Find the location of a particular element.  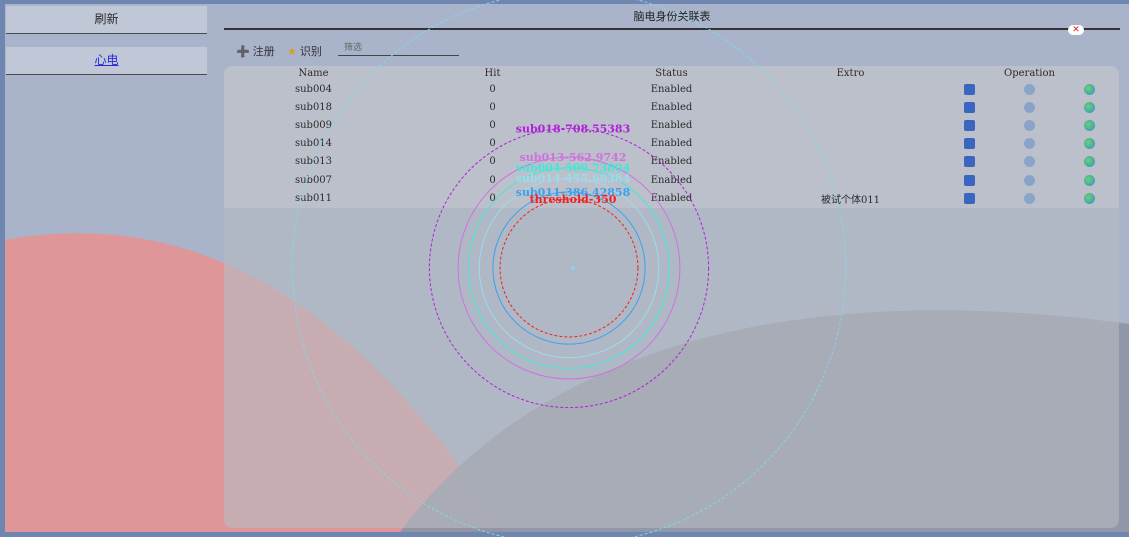

column-header-name: Name is located at coordinates (313, 73).